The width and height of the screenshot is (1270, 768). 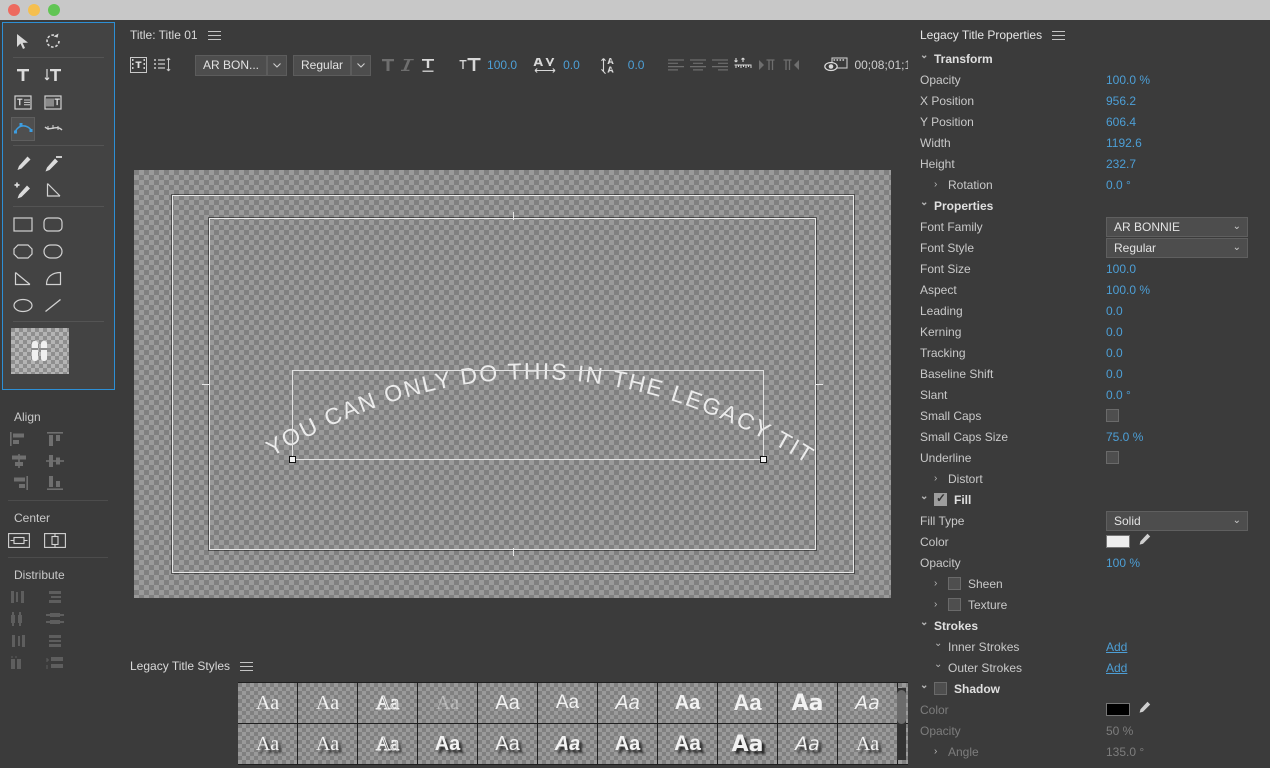 What do you see at coordinates (698, 65) in the screenshot?
I see `align-center-icon` at bounding box center [698, 65].